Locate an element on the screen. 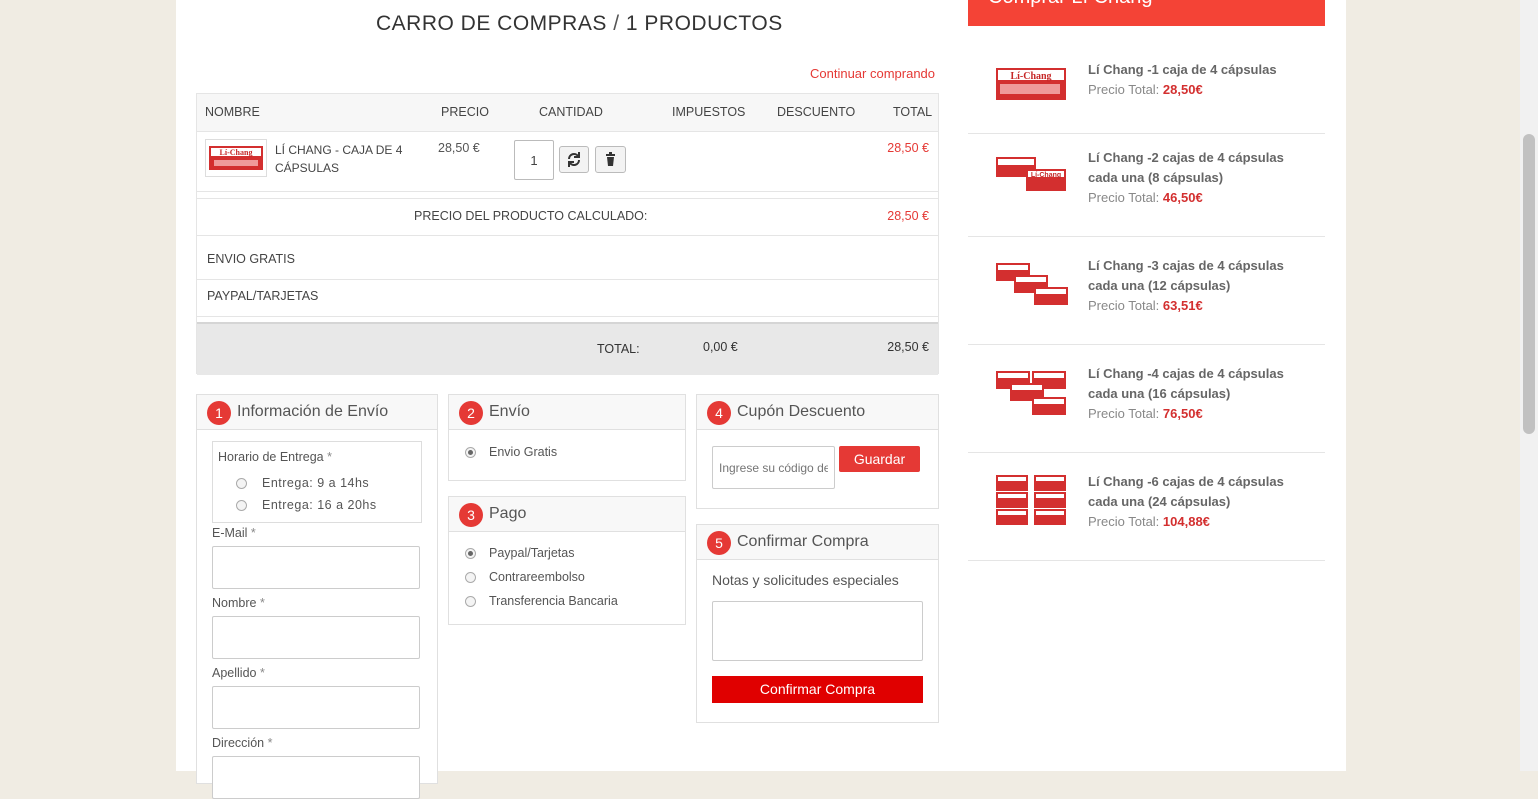  schedule-radio-morning is located at coordinates (241, 483).